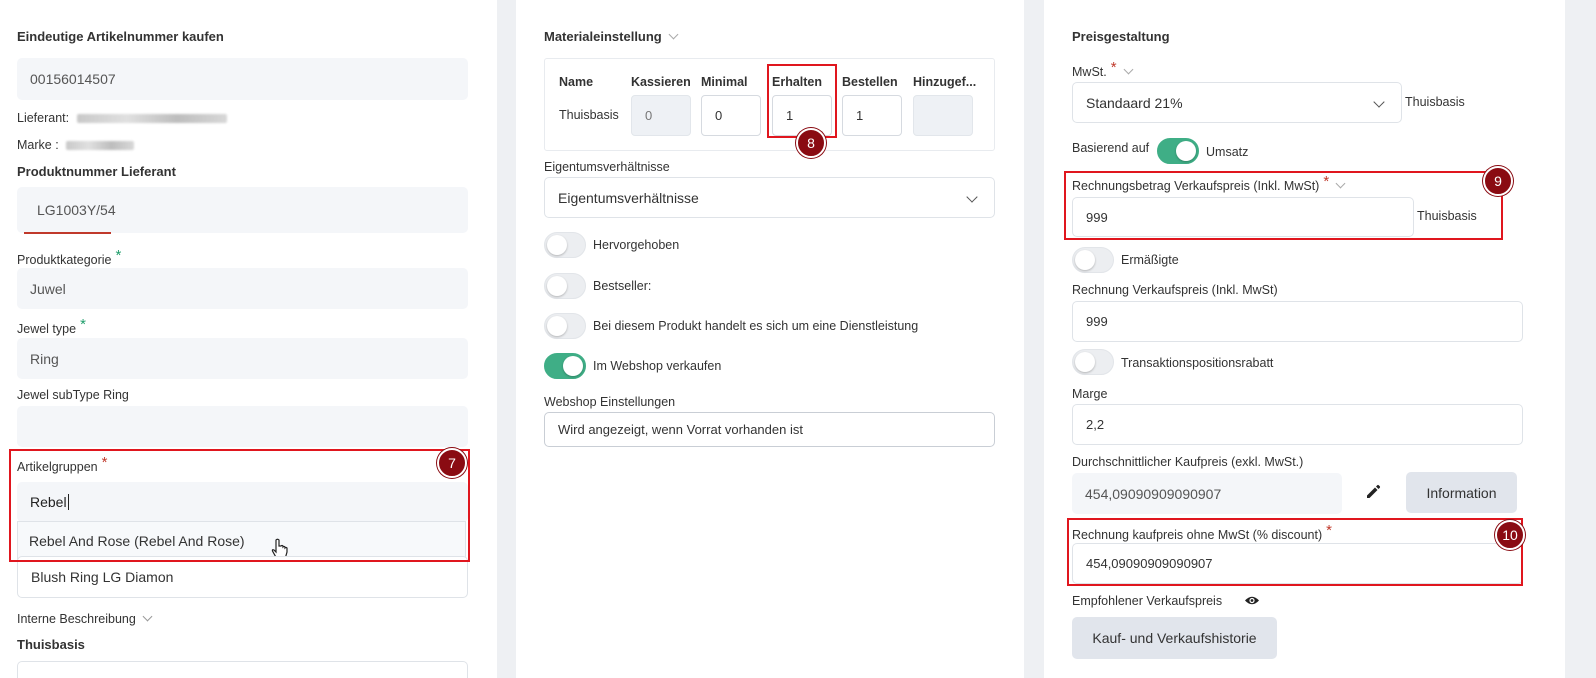 This screenshot has height=678, width=1596. I want to click on kassieren-field: 0, so click(661, 115).